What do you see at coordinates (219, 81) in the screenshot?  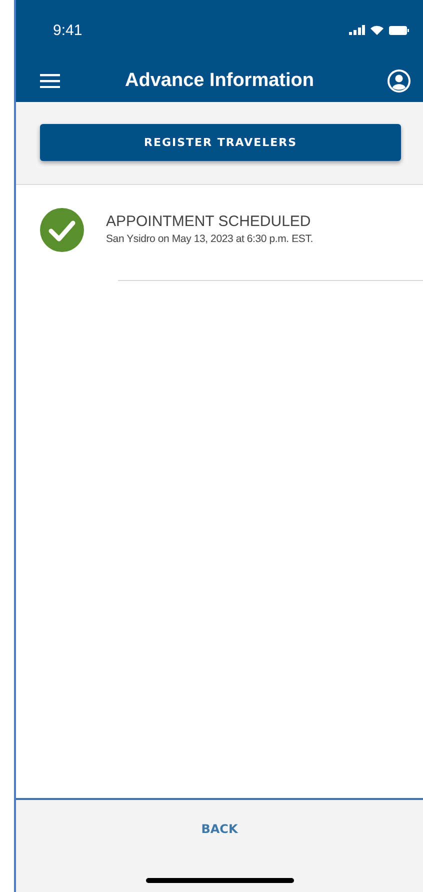 I see `screen-title: Advance Information` at bounding box center [219, 81].